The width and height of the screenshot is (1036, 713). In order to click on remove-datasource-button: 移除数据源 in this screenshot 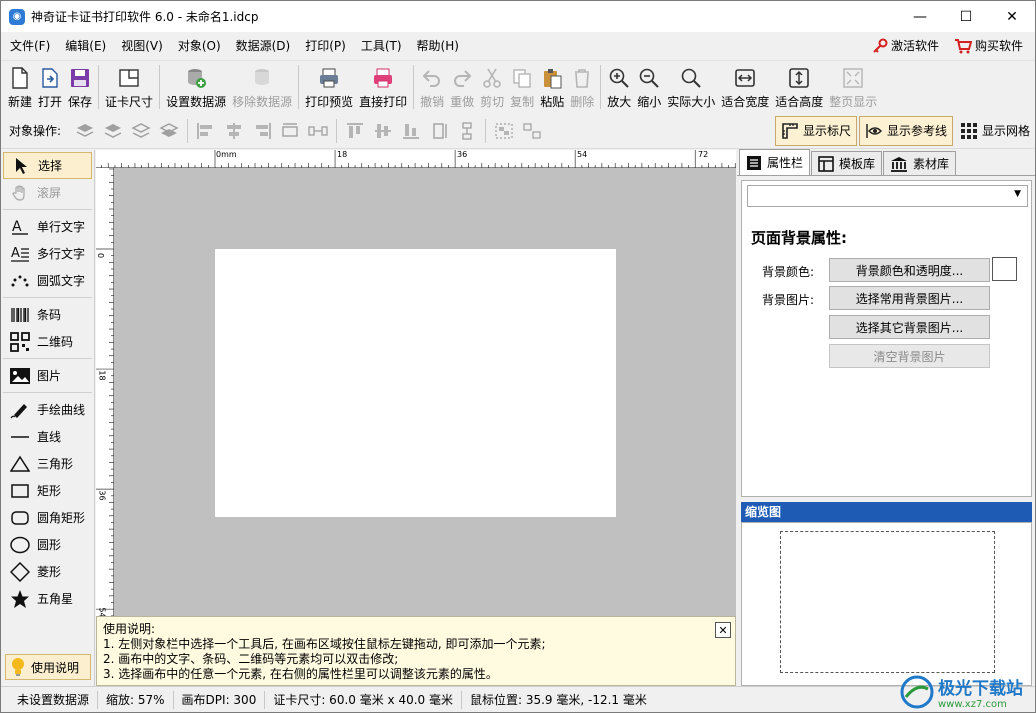, I will do `click(262, 87)`.